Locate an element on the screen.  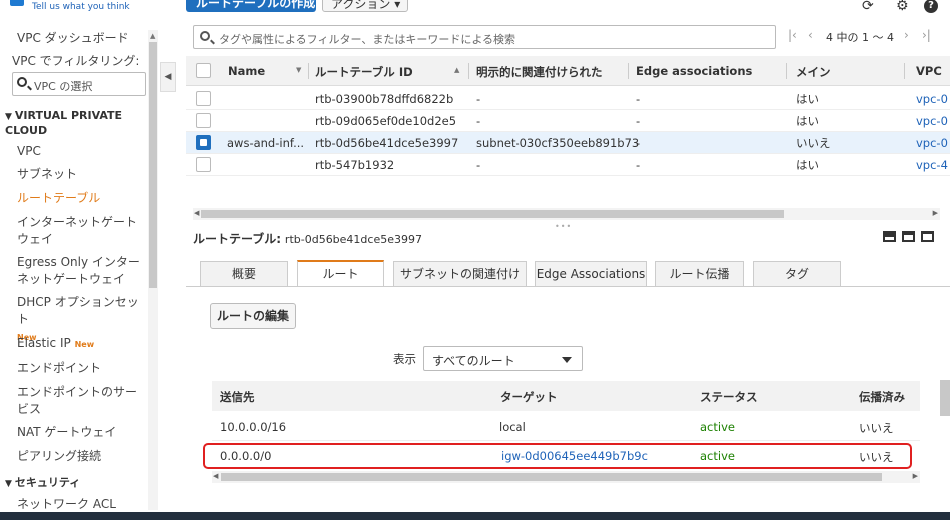
table-row: rtb-09d065ef0de10d2e5 - - はい vpc-0 is located at coordinates (568, 121).